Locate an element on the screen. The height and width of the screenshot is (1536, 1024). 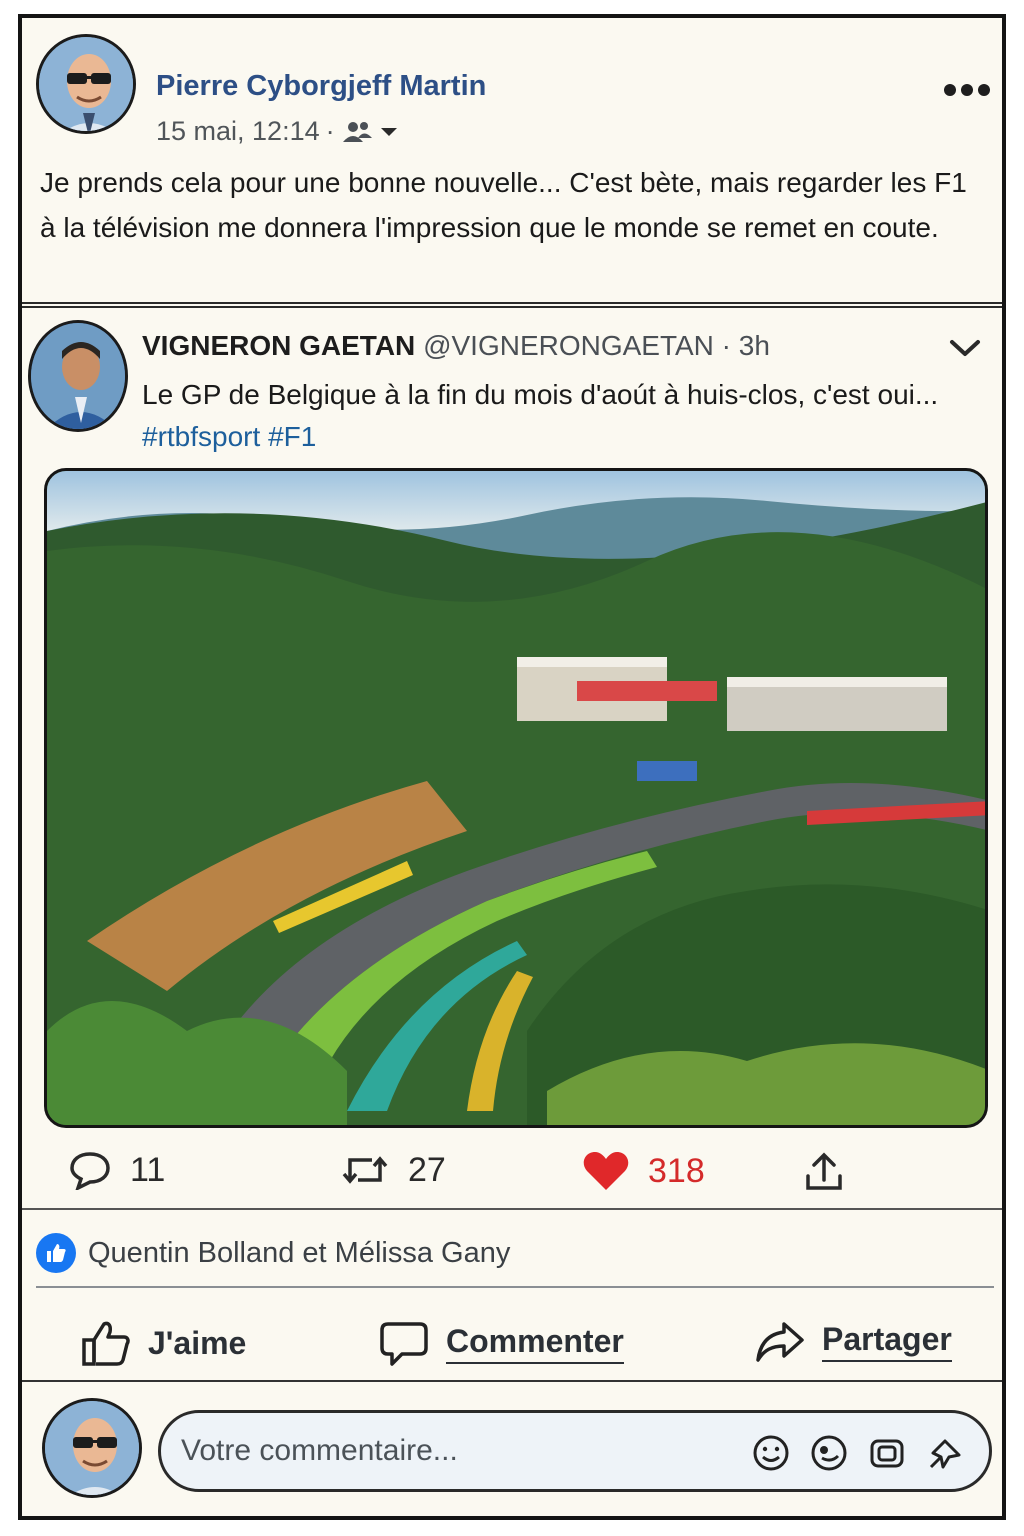
hashtag-link: #rtbfsport is located at coordinates (201, 436).